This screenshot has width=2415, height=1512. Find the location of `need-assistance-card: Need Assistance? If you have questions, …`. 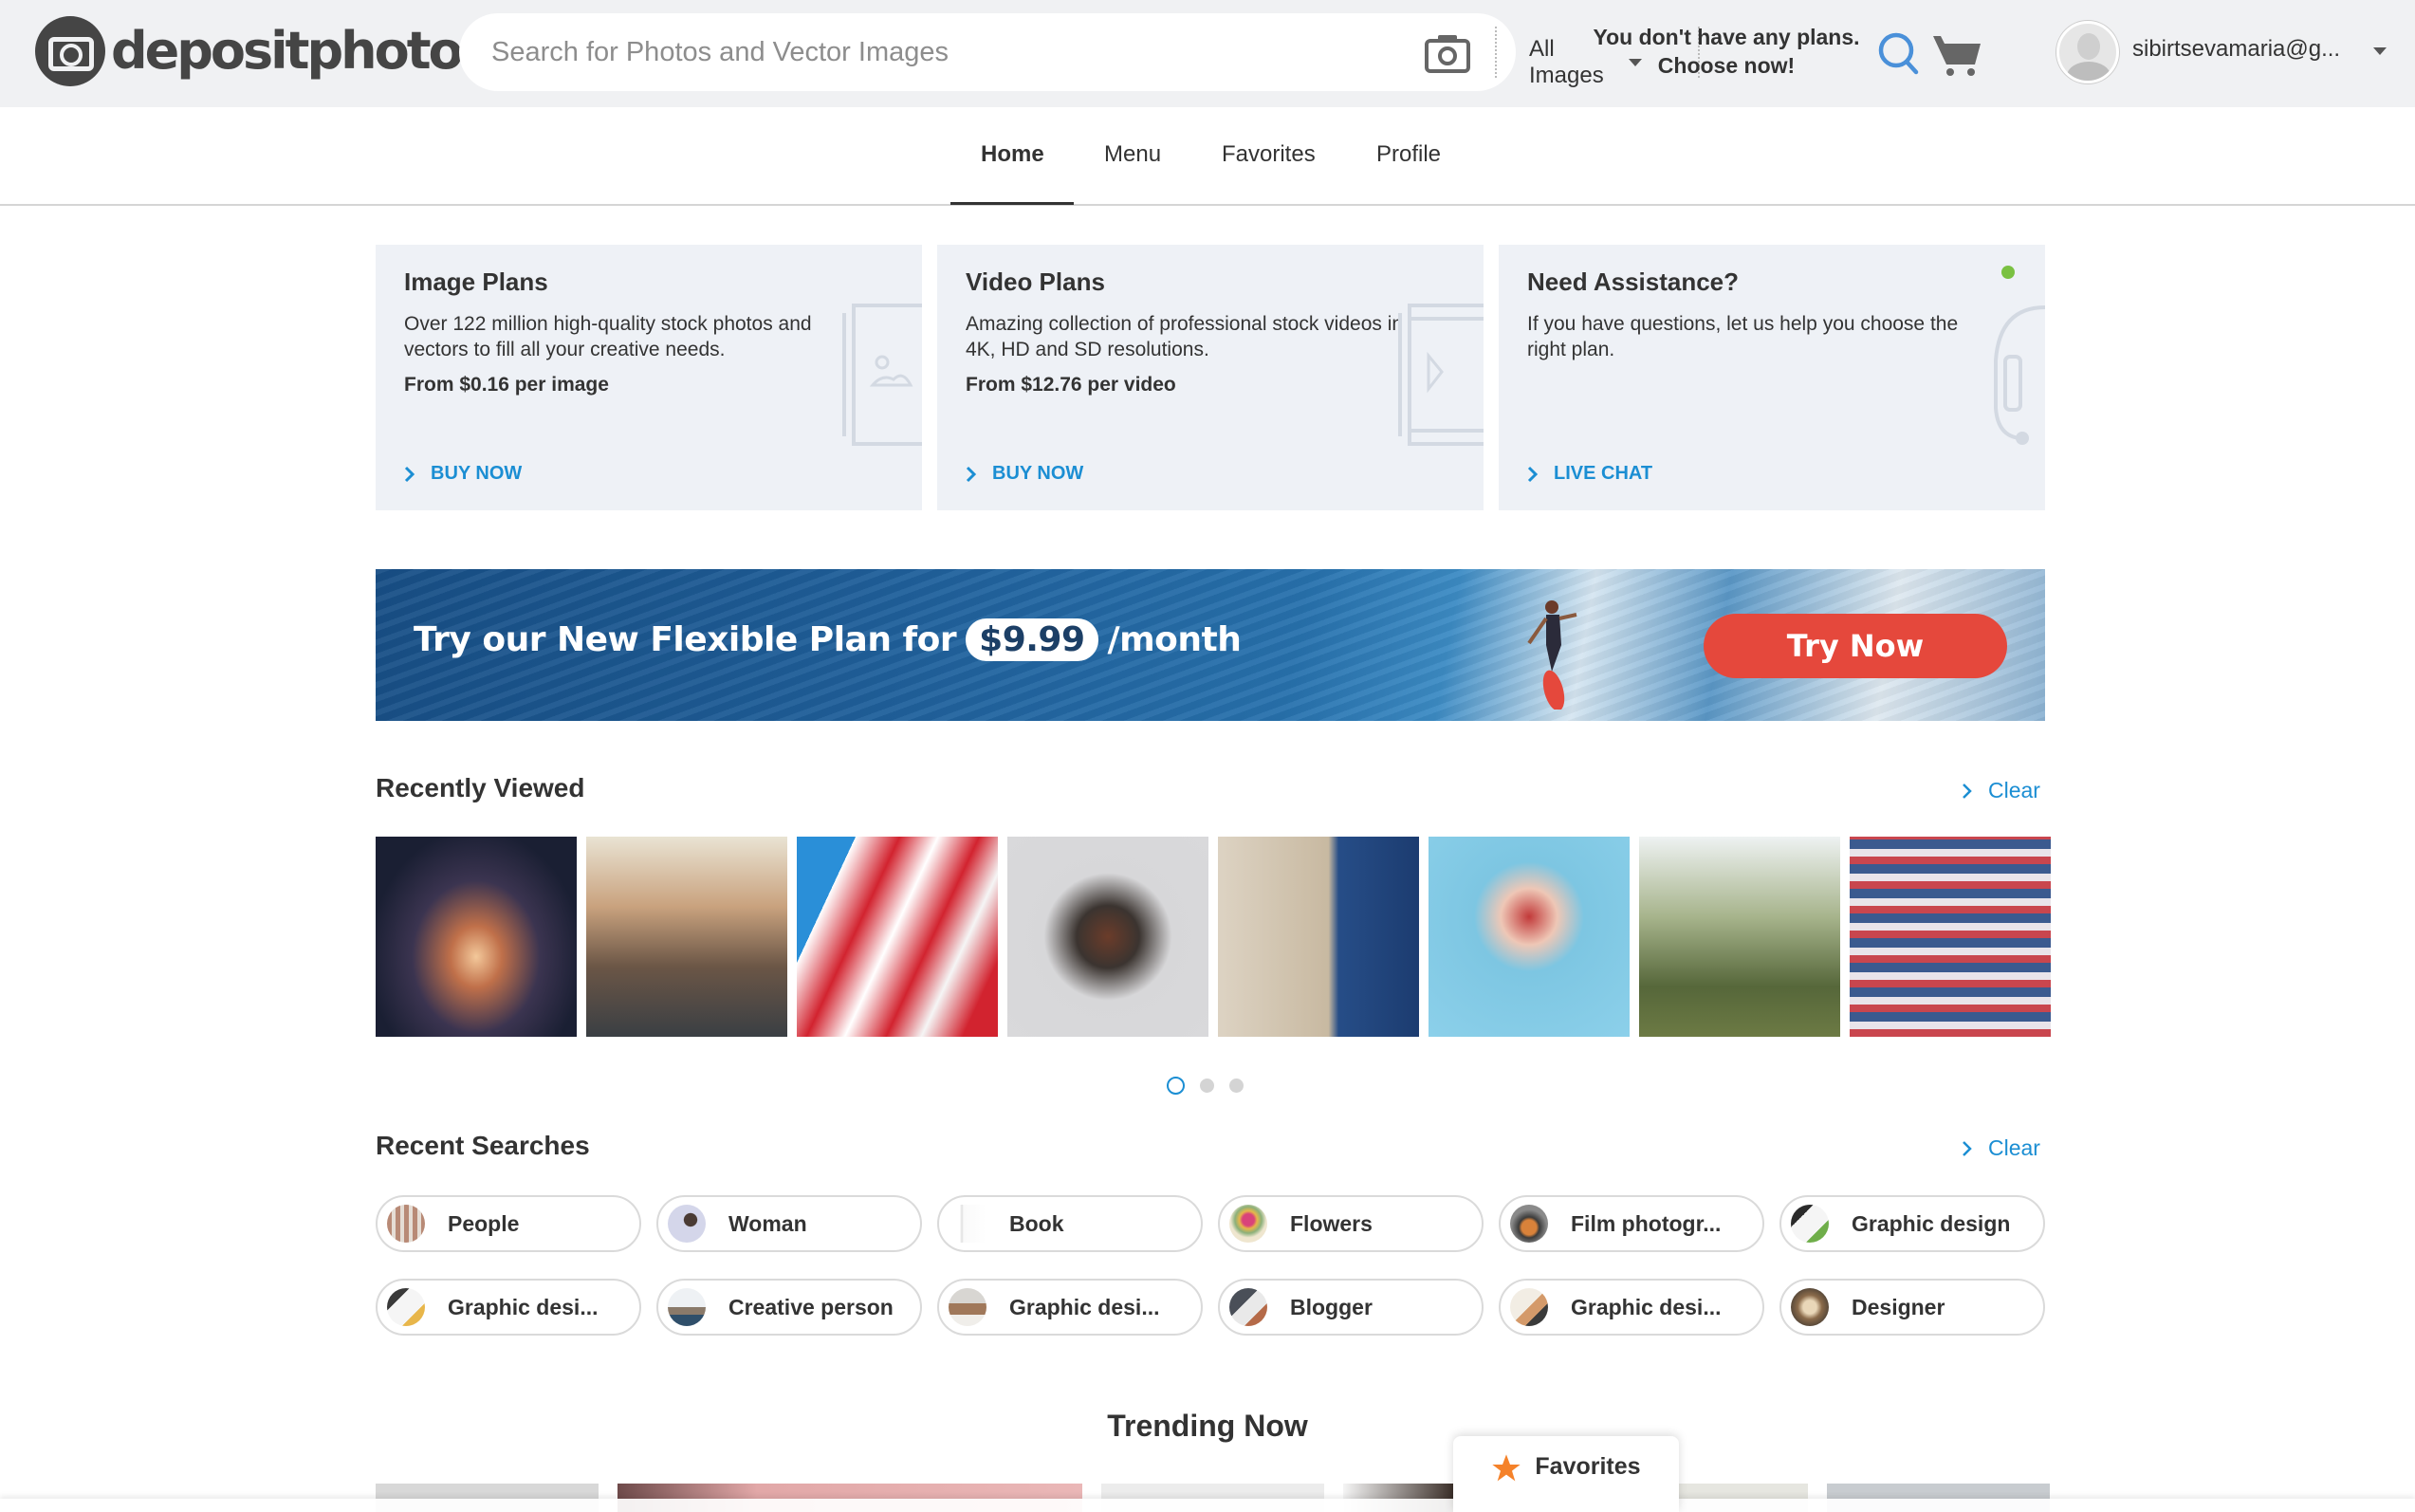

need-assistance-card: Need Assistance? If you have questions, … is located at coordinates (1772, 377).